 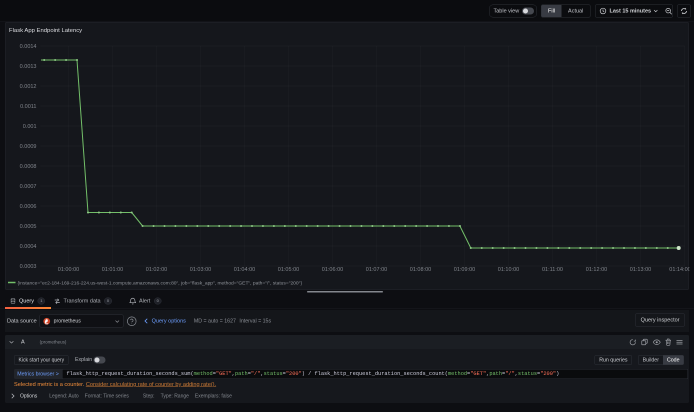 I want to click on svg-text: 0.0013, so click(x=28, y=67).